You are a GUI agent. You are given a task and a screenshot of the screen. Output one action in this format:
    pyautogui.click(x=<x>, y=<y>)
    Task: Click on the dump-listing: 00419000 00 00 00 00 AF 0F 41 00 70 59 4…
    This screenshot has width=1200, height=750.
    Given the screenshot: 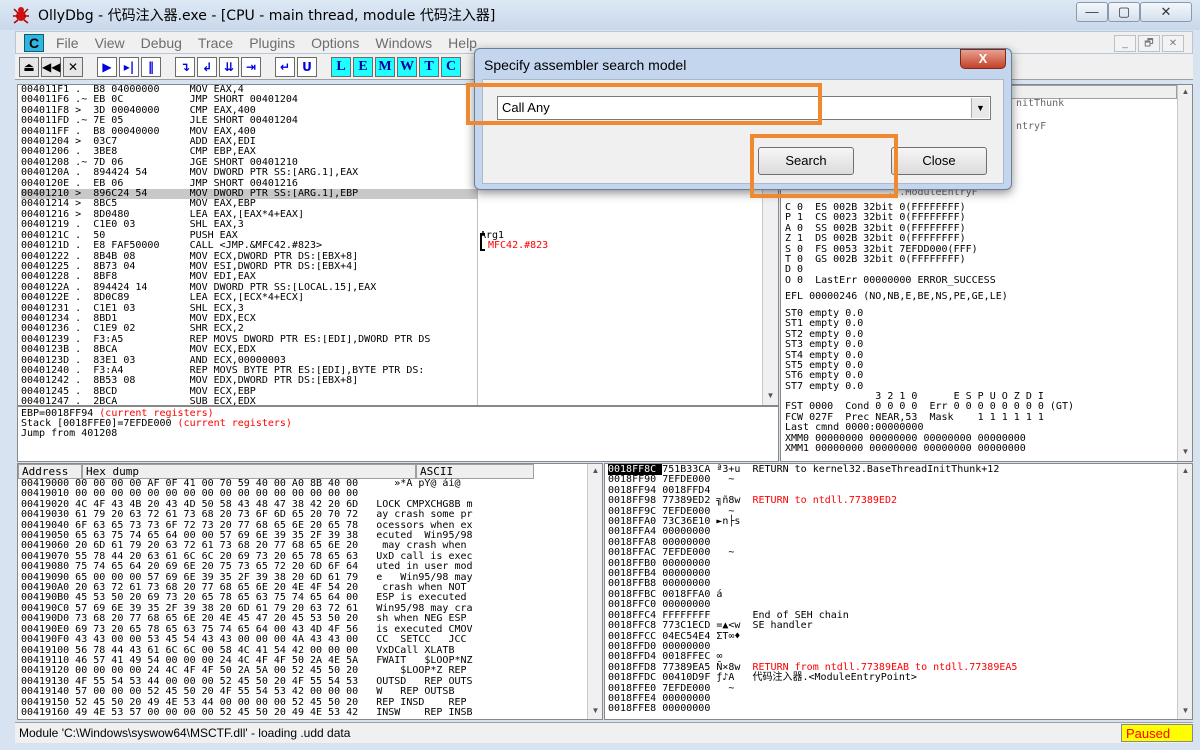 What is the action you would take?
    pyautogui.click(x=247, y=598)
    